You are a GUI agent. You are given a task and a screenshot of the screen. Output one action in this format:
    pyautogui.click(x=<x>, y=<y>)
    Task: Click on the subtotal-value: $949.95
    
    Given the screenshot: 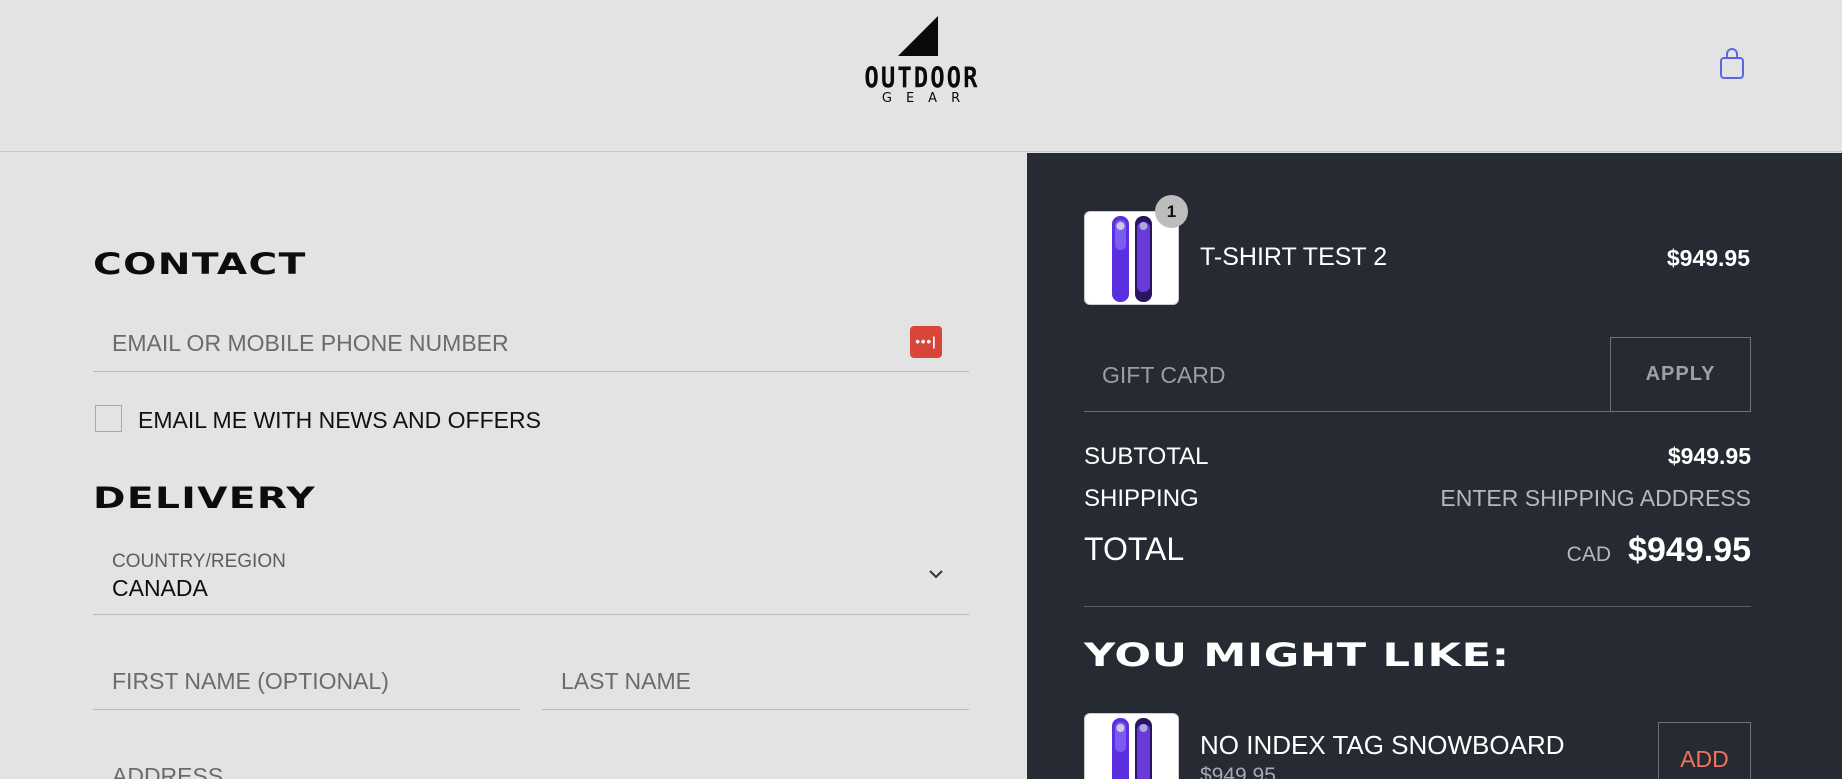 What is the action you would take?
    pyautogui.click(x=1709, y=456)
    